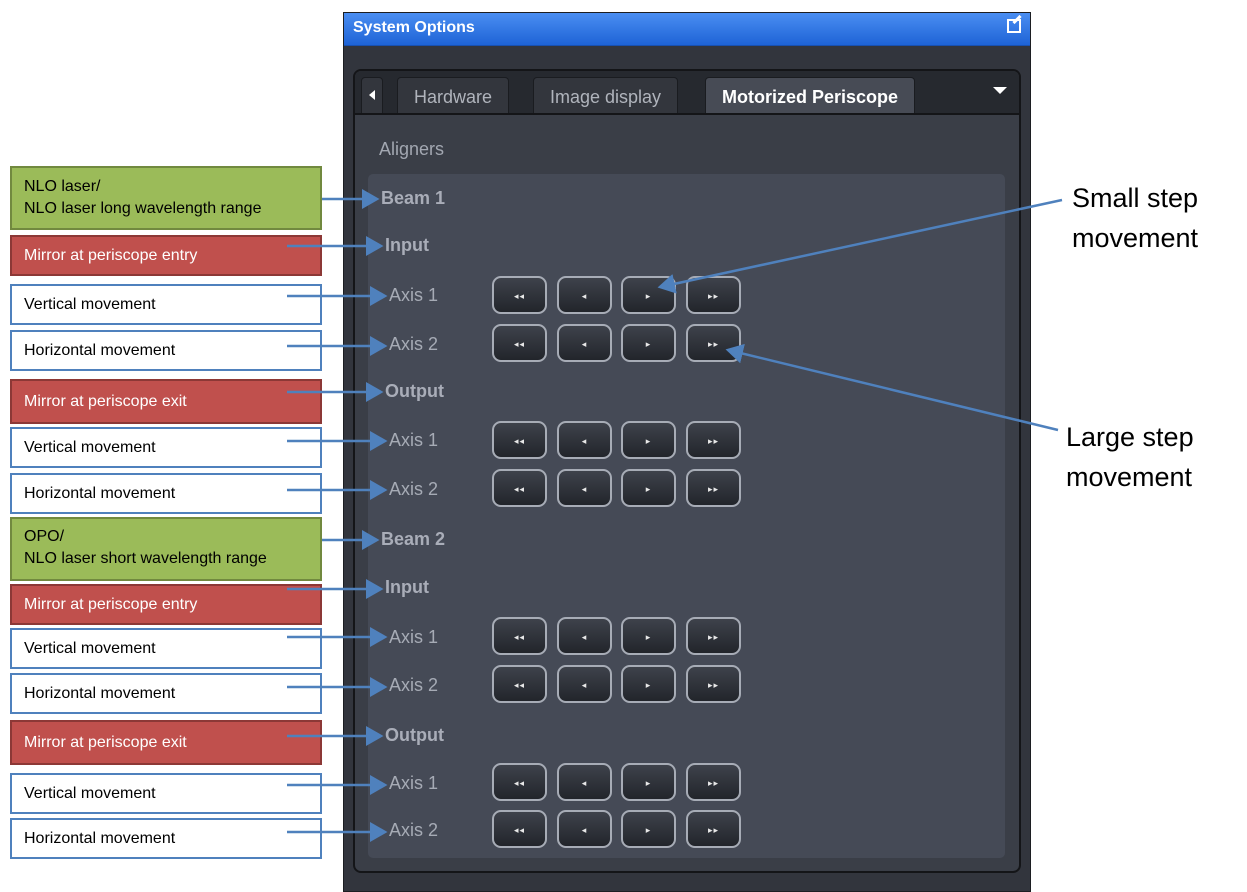  I want to click on large-step-line2: movement, so click(1129, 477).